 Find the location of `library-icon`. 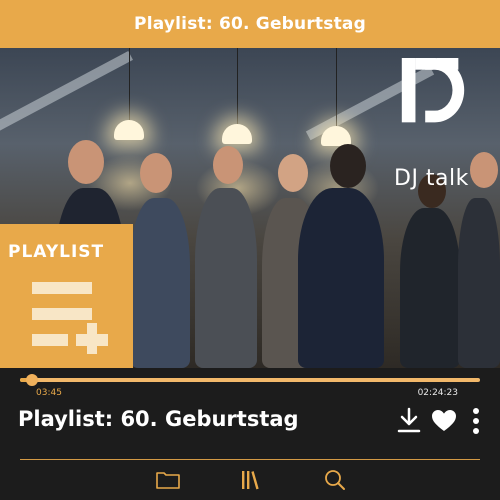

library-icon is located at coordinates (250, 480).